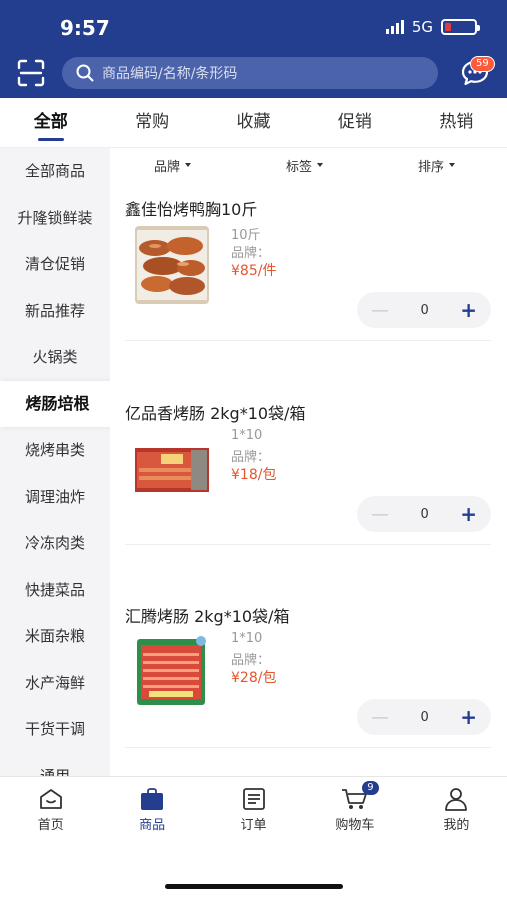 This screenshot has height=900, width=507. I want to click on search-icon, so click(85, 73).